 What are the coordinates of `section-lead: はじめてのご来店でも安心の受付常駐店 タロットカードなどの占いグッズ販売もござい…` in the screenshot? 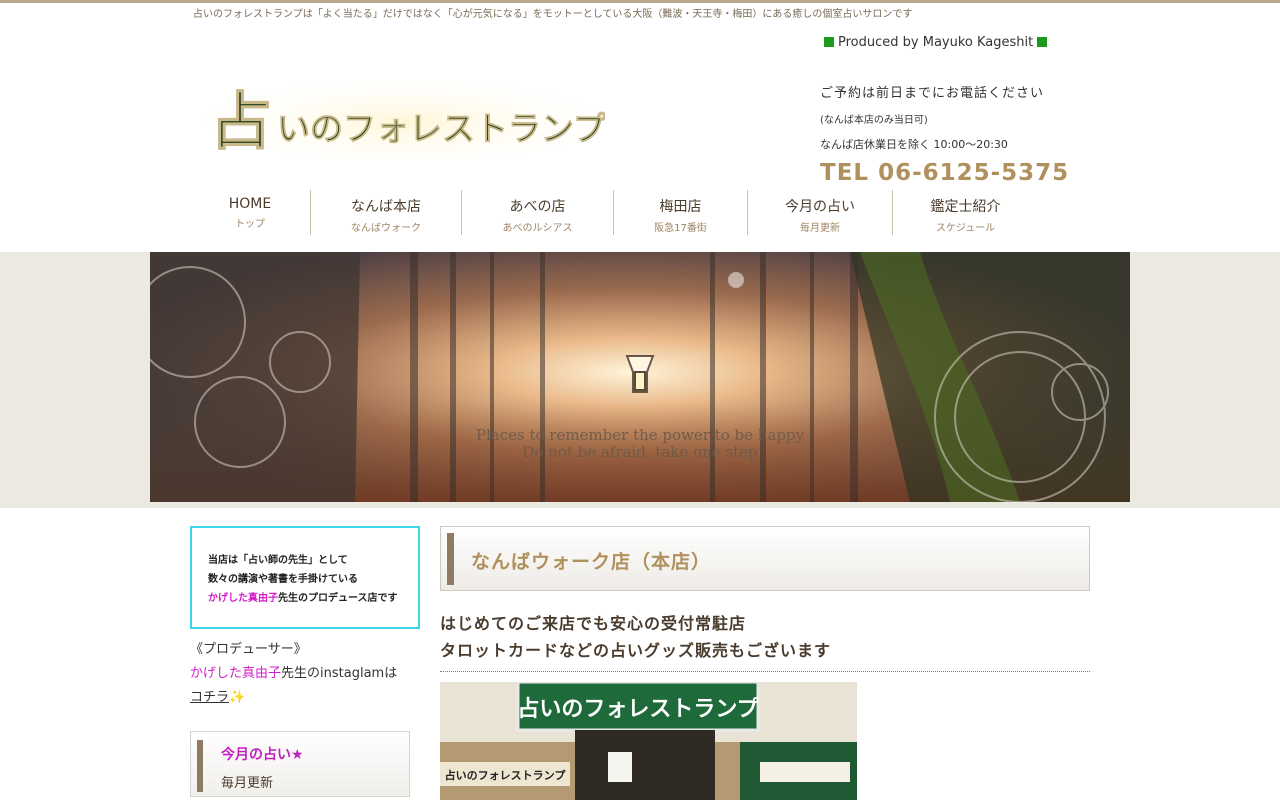 It's located at (765, 637).